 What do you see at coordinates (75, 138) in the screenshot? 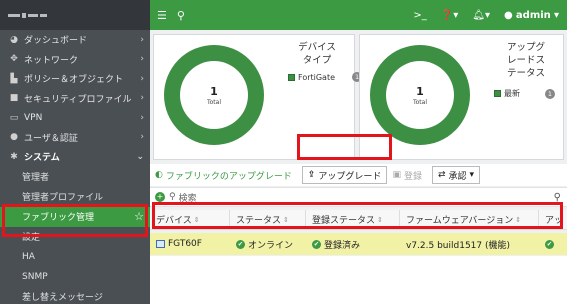
I see `sidebar-item-user-auth: ● ユーザ＆認証 ›` at bounding box center [75, 138].